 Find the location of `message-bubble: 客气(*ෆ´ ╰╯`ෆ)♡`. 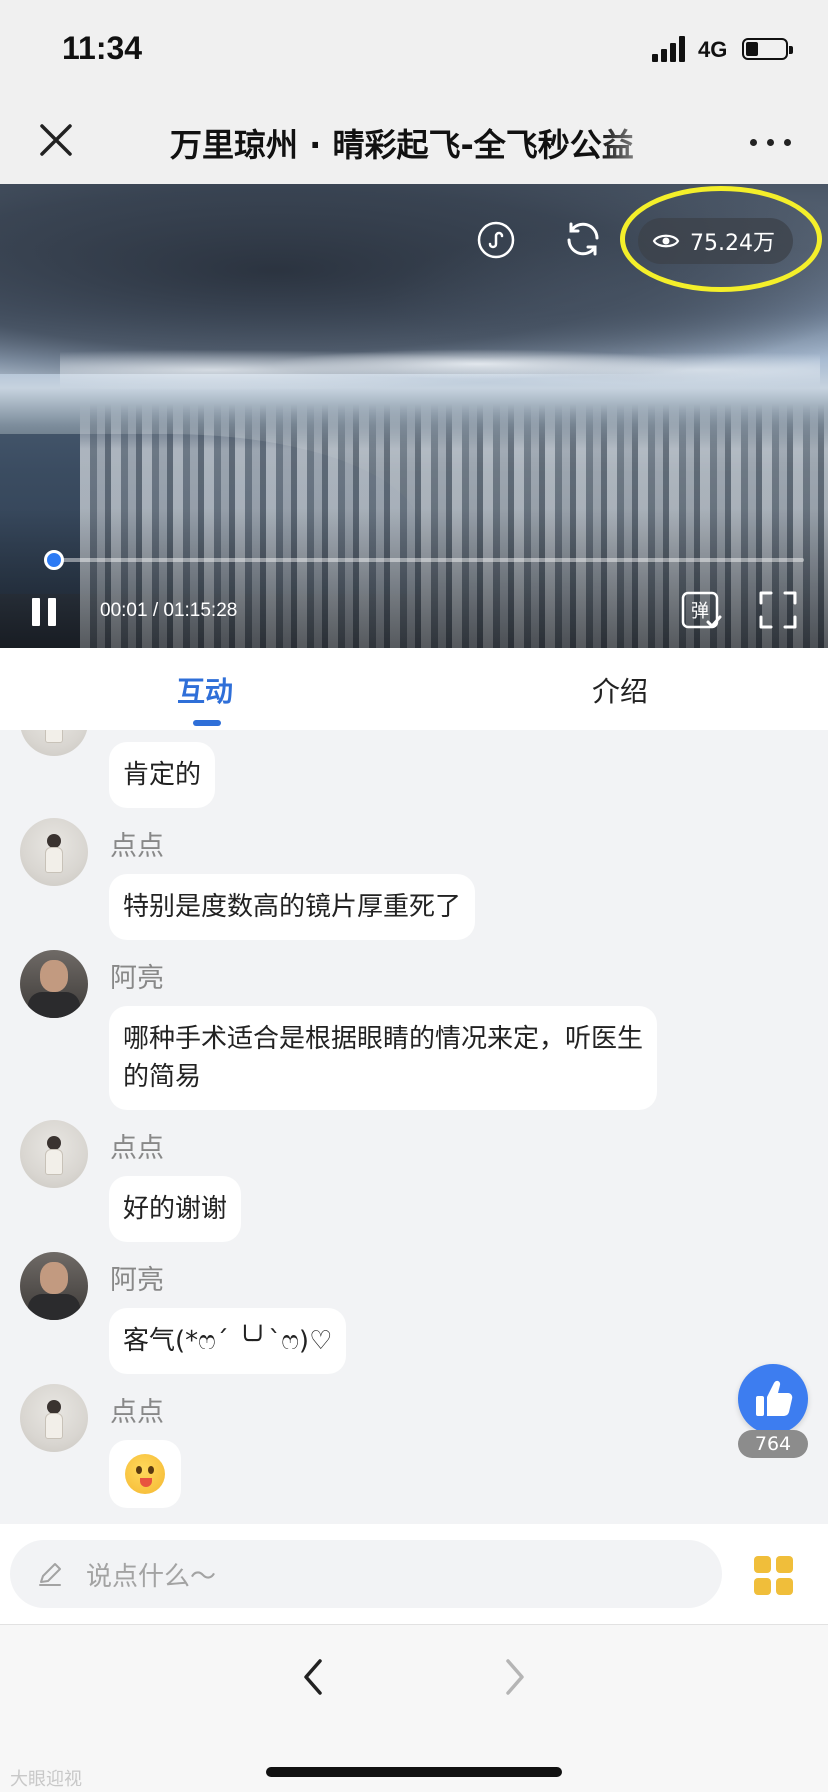

message-bubble: 客气(*ෆ´ ╰╯`ෆ)♡ is located at coordinates (228, 1341).